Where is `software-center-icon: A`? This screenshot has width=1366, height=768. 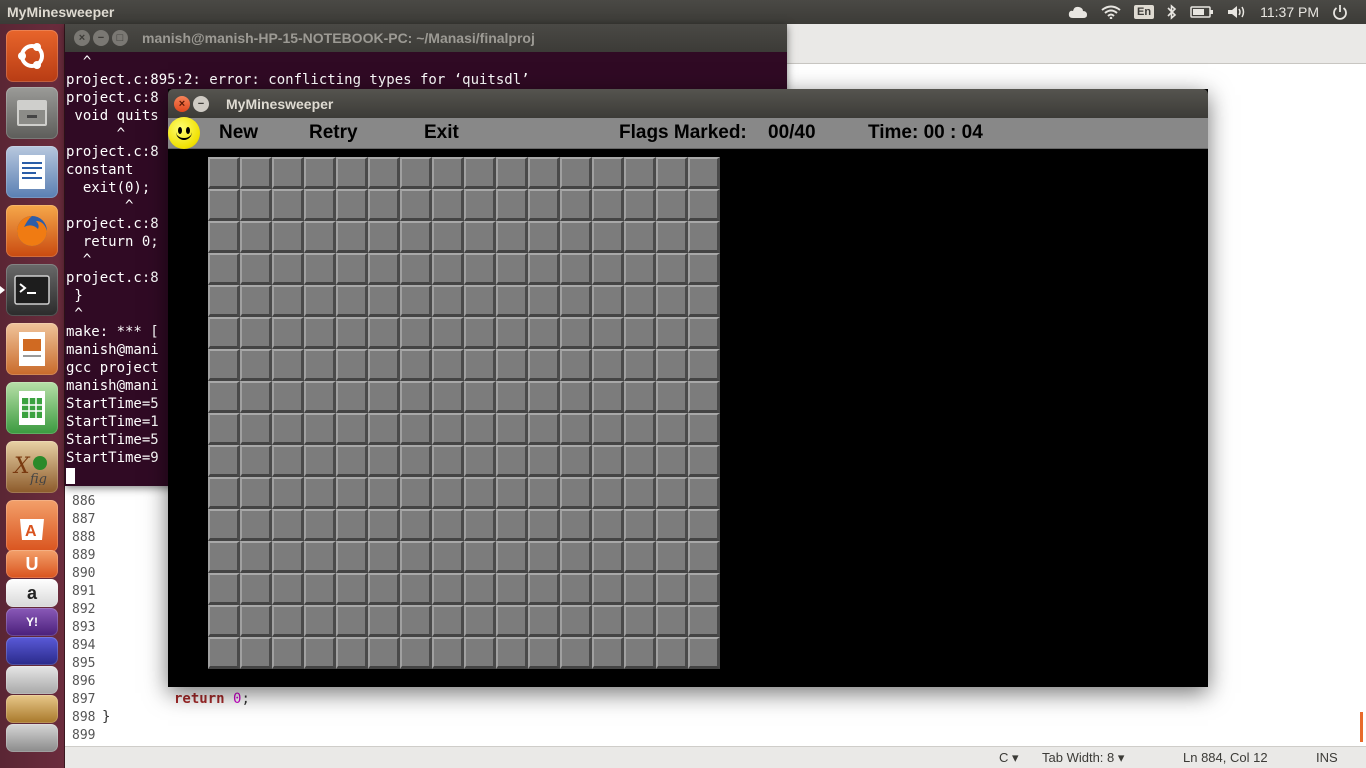 software-center-icon: A is located at coordinates (32, 526).